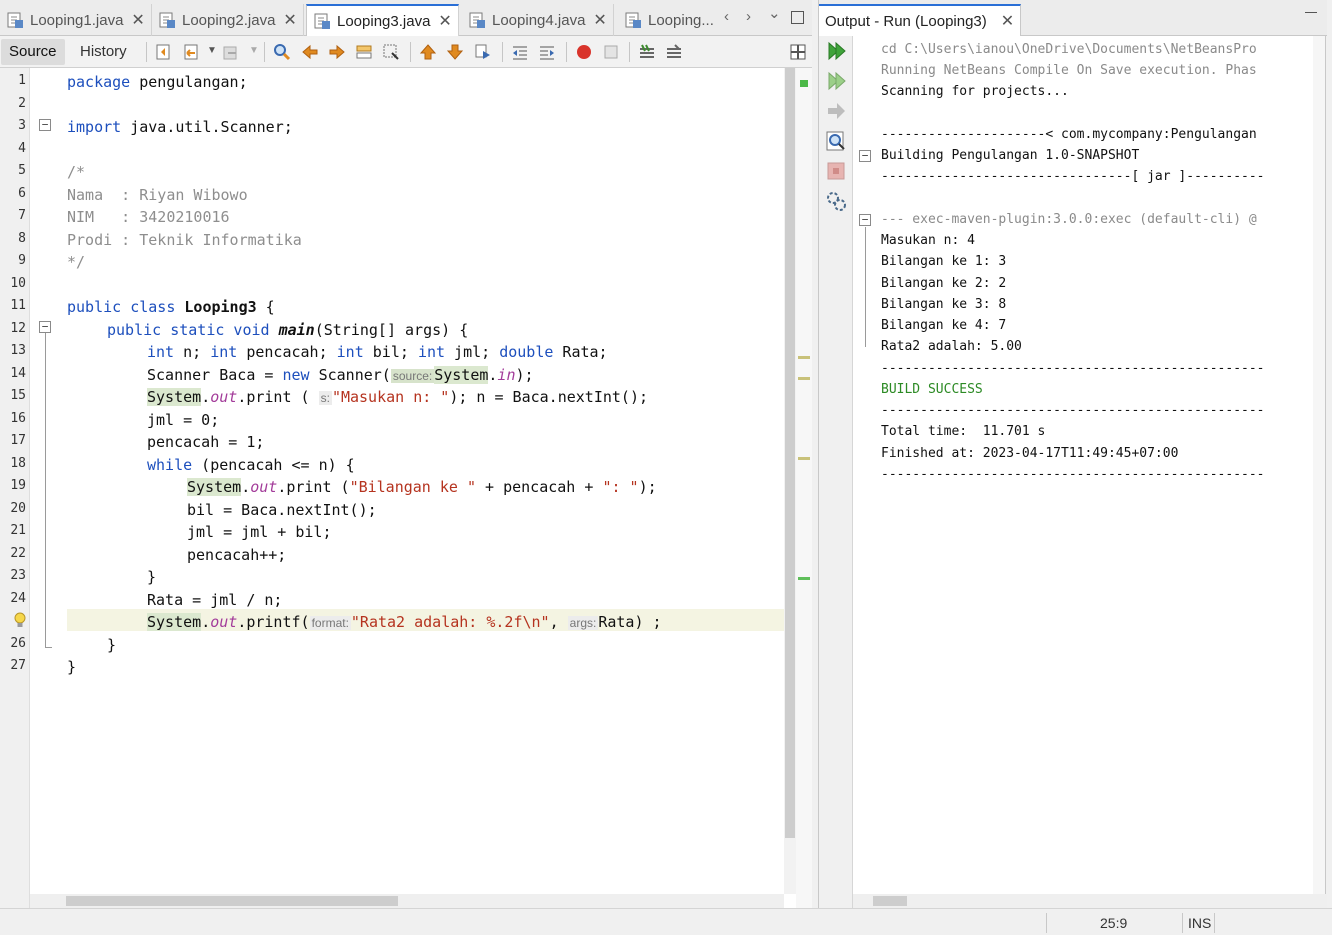 The height and width of the screenshot is (935, 1332). Describe the element at coordinates (391, 52) in the screenshot. I see `toggle-highlight-search-icon` at that location.